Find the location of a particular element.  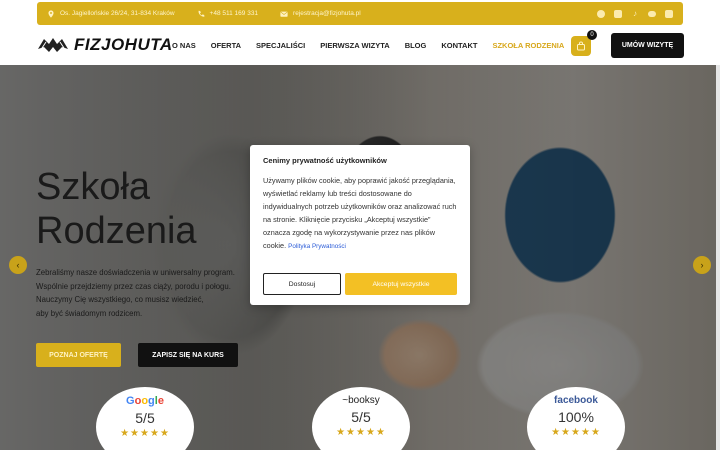

address-item: Os. Jagiellońskie 26/24, 31-834 Kraków is located at coordinates (111, 13).